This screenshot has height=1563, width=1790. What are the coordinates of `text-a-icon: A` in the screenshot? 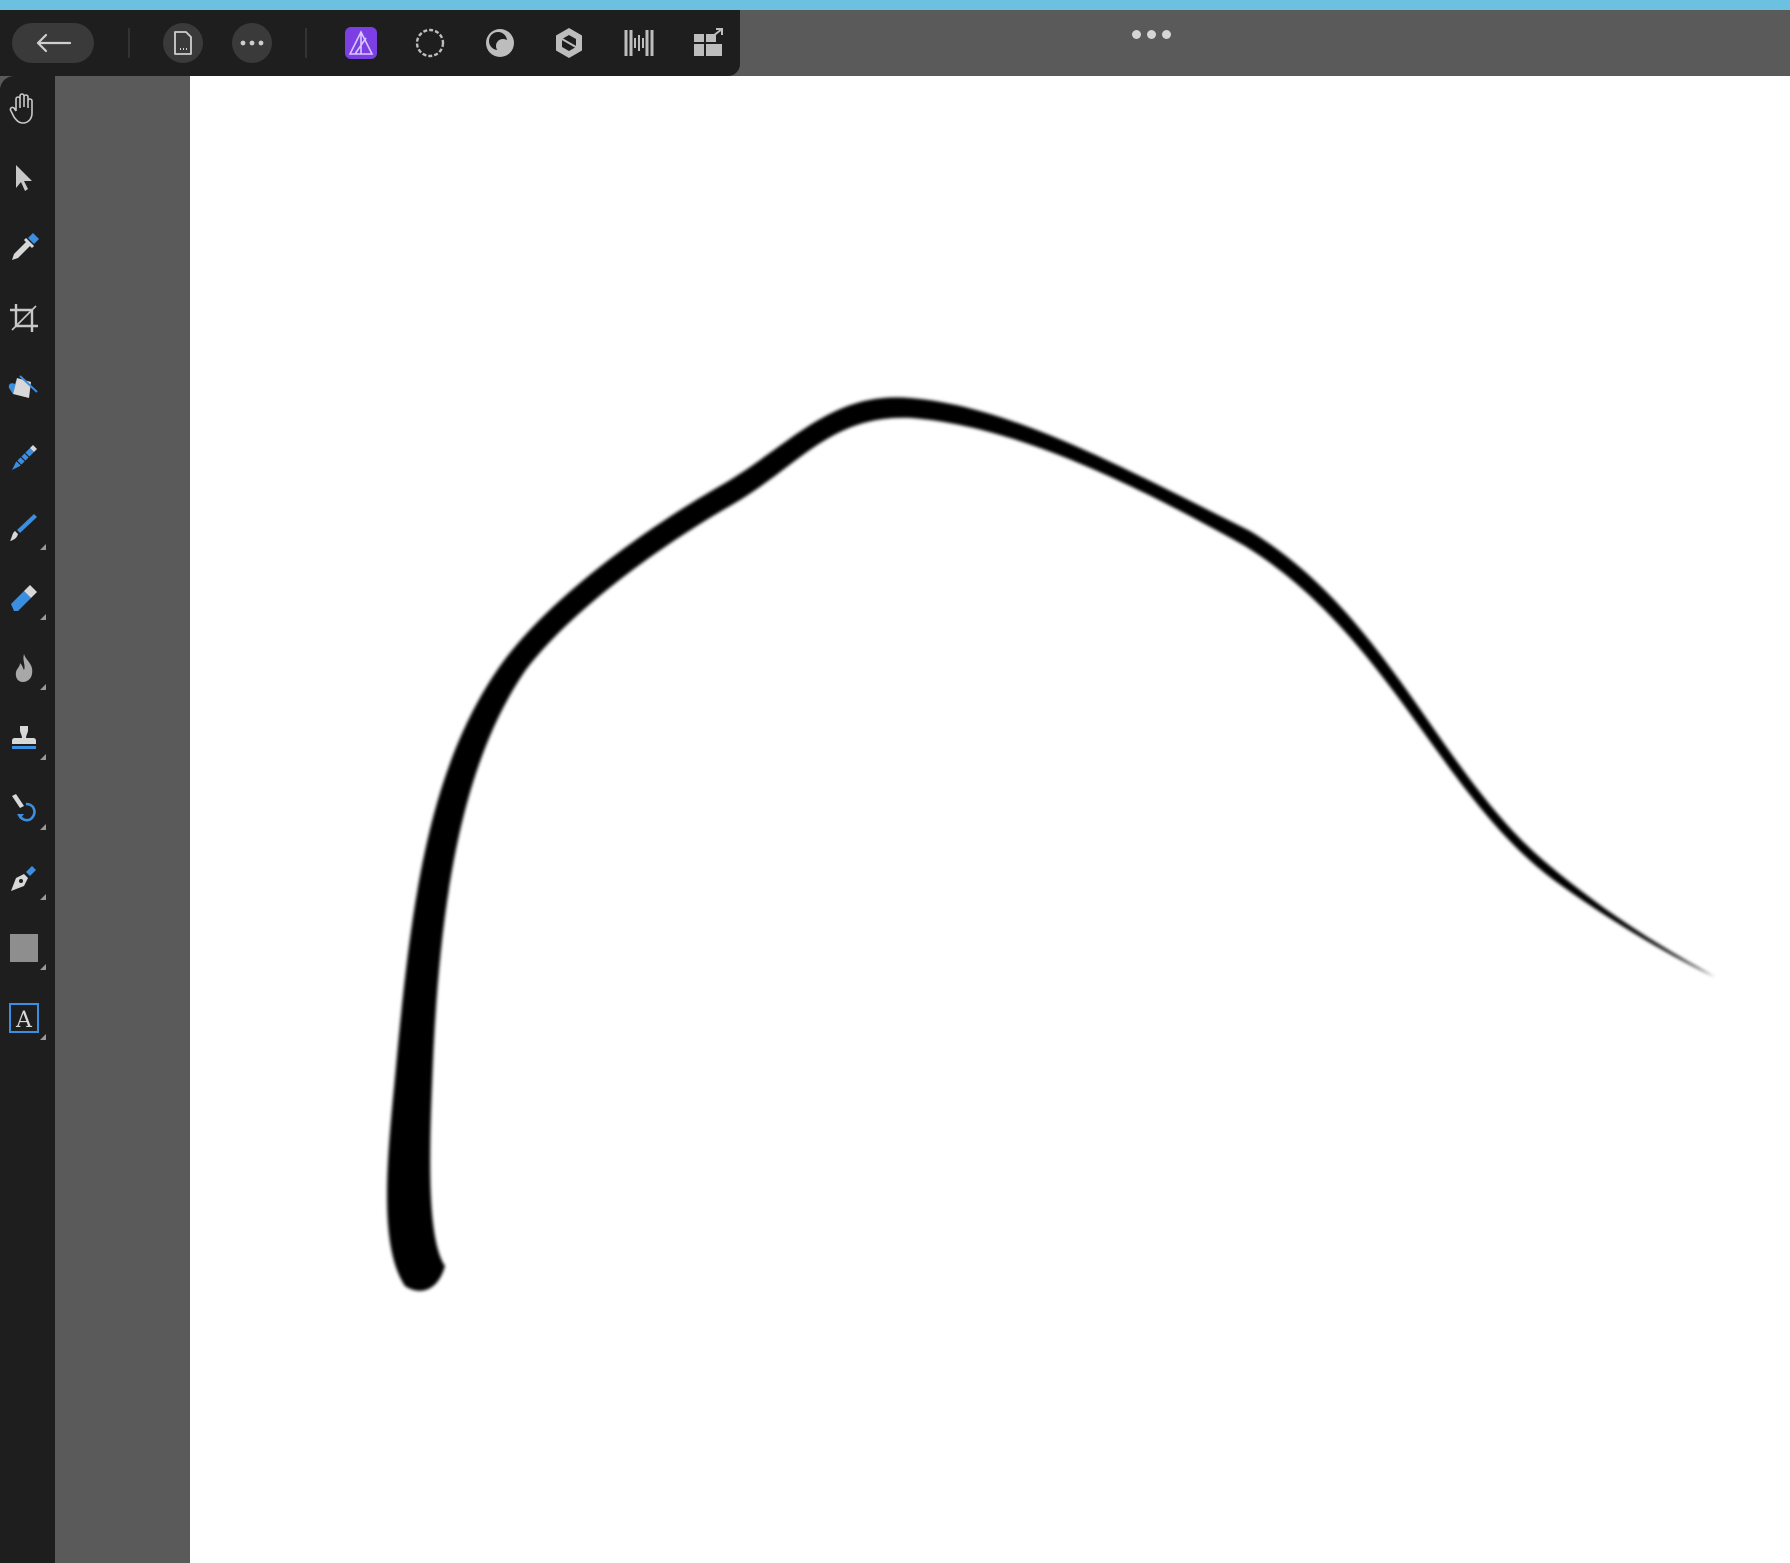 It's located at (24, 1018).